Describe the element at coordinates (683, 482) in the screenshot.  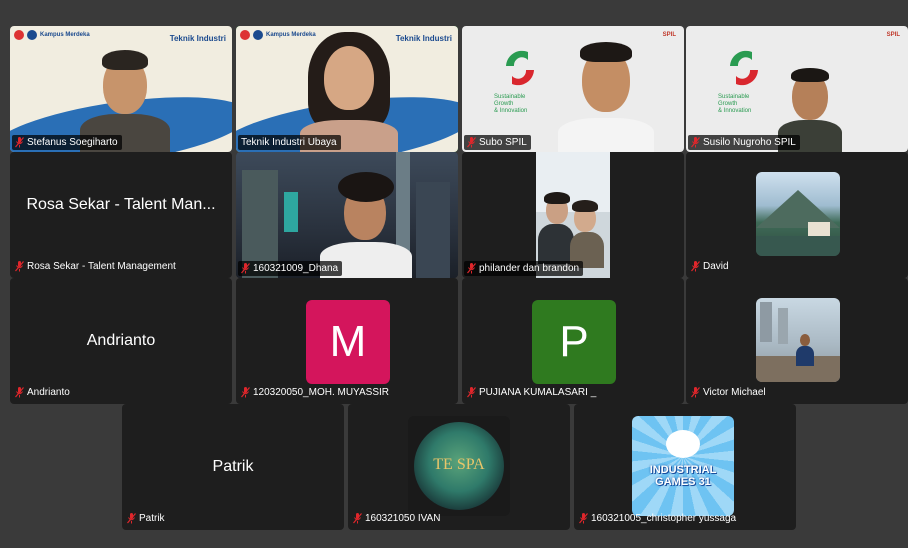
I see `logo-line: GAMES 31` at that location.